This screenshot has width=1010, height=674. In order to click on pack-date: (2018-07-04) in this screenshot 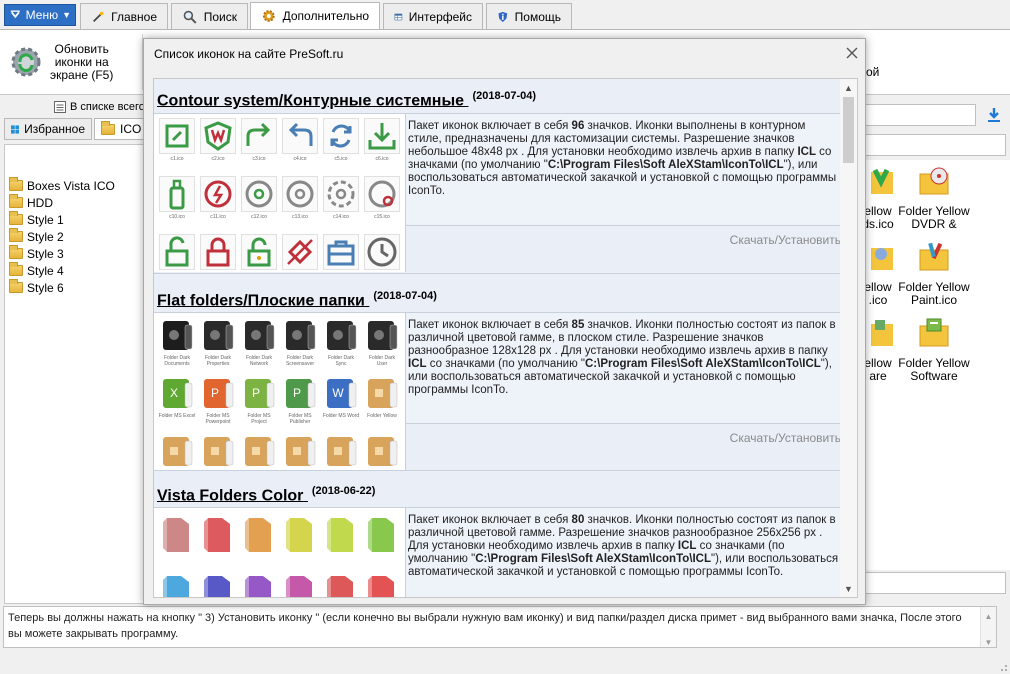, I will do `click(405, 296)`.